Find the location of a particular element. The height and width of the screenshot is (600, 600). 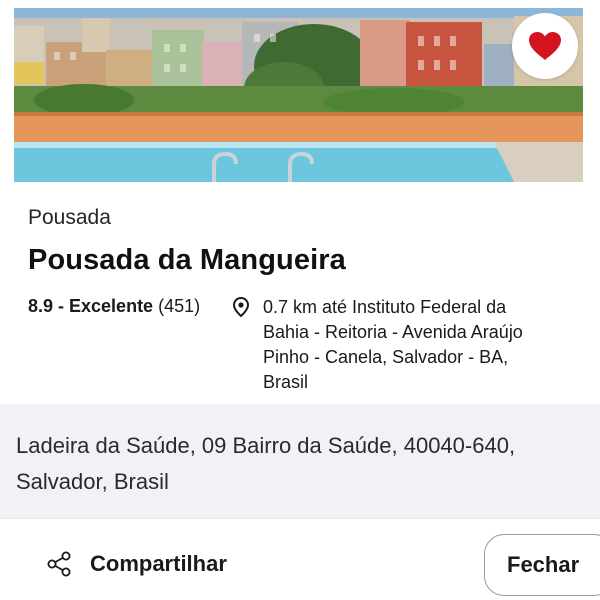

review-count: (451) is located at coordinates (179, 306).